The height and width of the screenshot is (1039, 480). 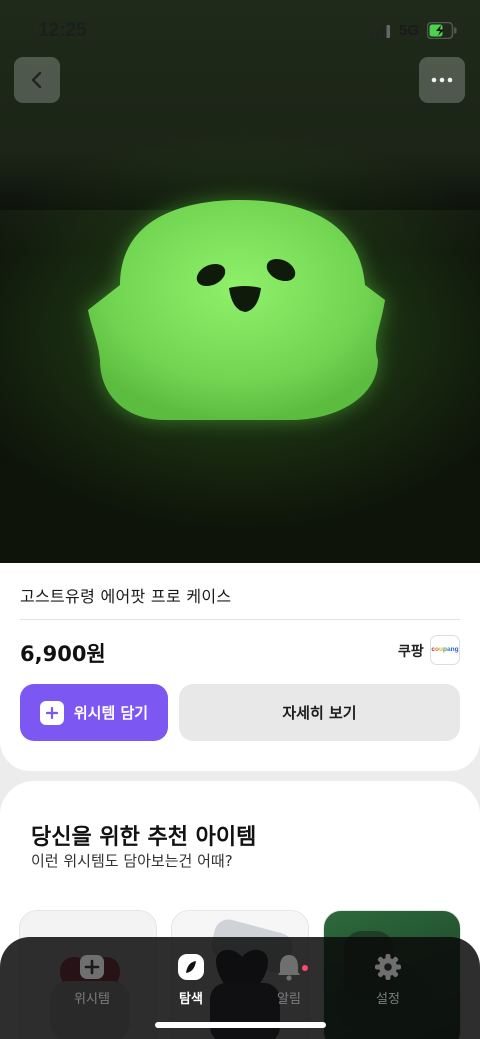 What do you see at coordinates (388, 999) in the screenshot?
I see `tab-label: 설정` at bounding box center [388, 999].